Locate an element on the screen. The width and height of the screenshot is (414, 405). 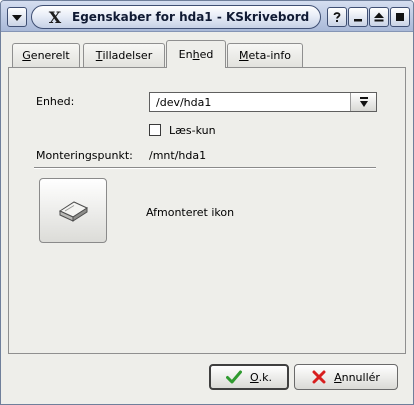
menu-icon is located at coordinates (17, 18).